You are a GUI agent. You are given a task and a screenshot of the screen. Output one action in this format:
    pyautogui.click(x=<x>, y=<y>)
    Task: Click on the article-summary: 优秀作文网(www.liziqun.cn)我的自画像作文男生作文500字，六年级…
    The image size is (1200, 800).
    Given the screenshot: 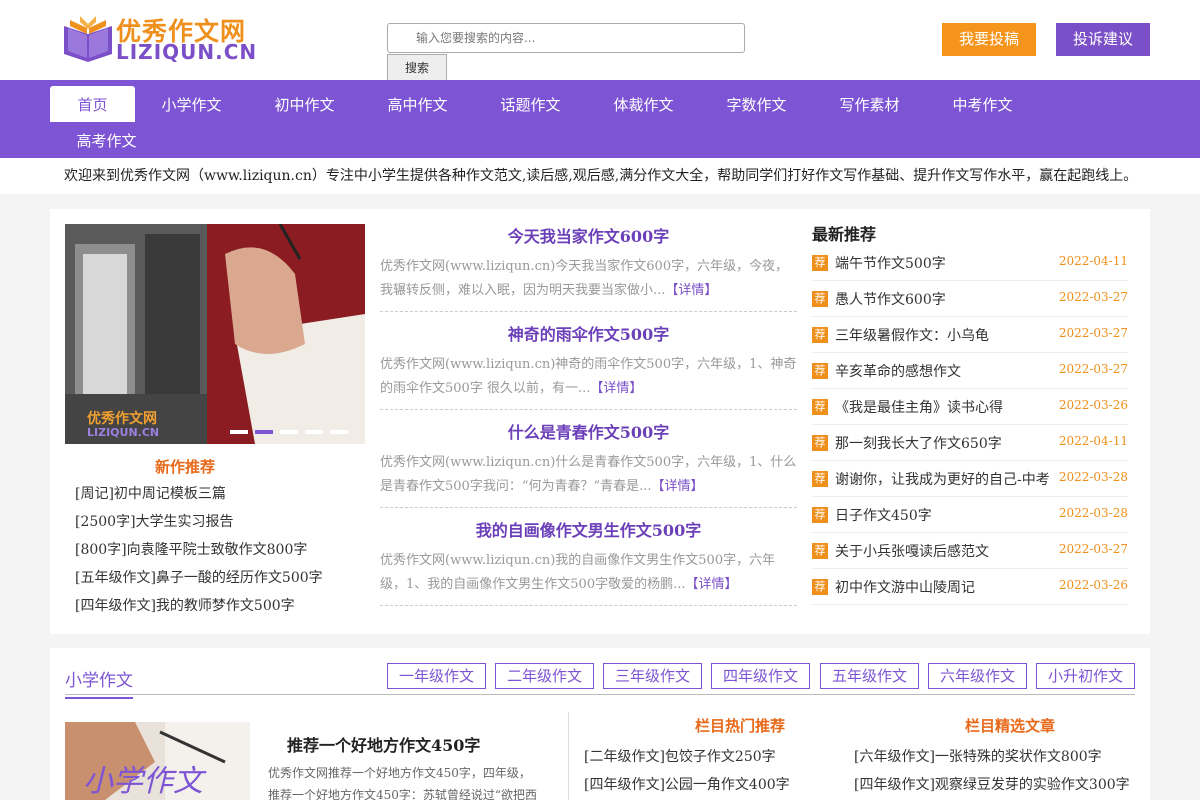 What is the action you would take?
    pyautogui.click(x=588, y=574)
    